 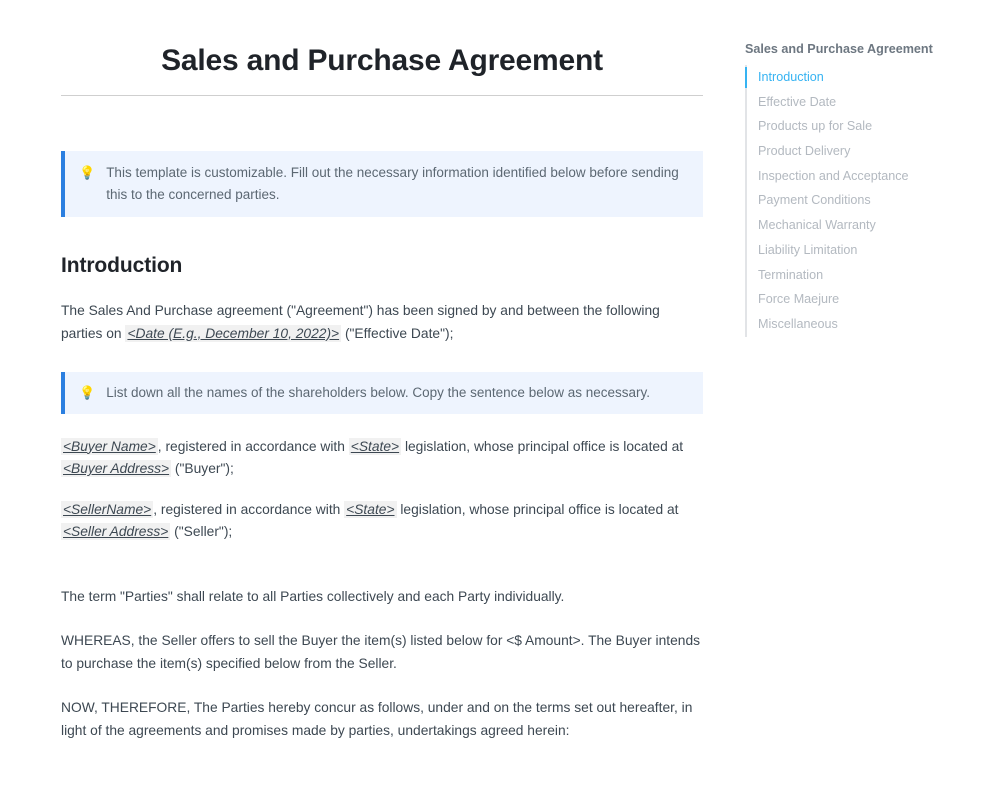 What do you see at coordinates (370, 509) in the screenshot?
I see `placeholder-seller-state: <State>` at bounding box center [370, 509].